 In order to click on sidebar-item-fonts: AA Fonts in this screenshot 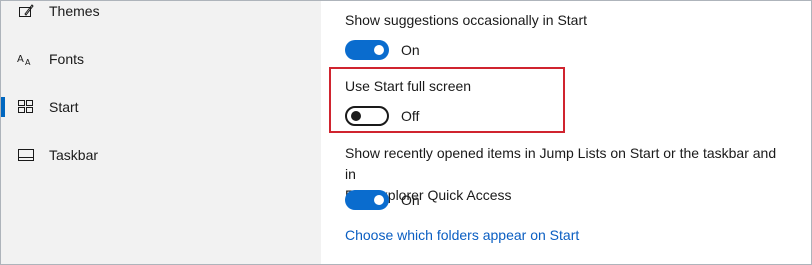, I will do `click(161, 59)`.